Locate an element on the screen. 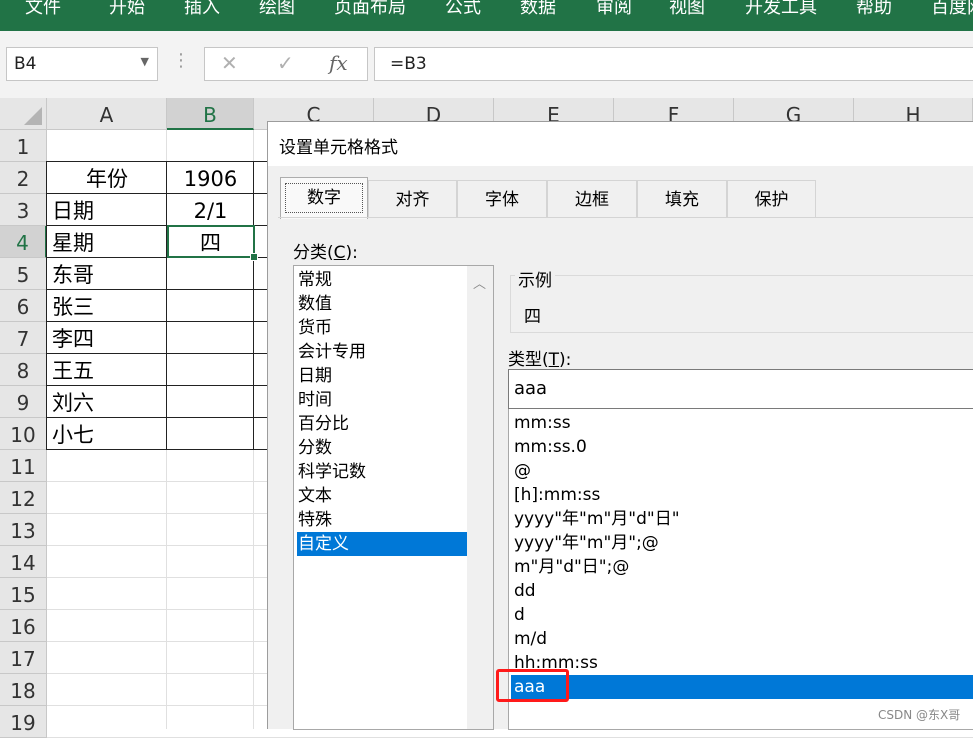 This screenshot has height=740, width=973. column-header-a: A is located at coordinates (107, 114).